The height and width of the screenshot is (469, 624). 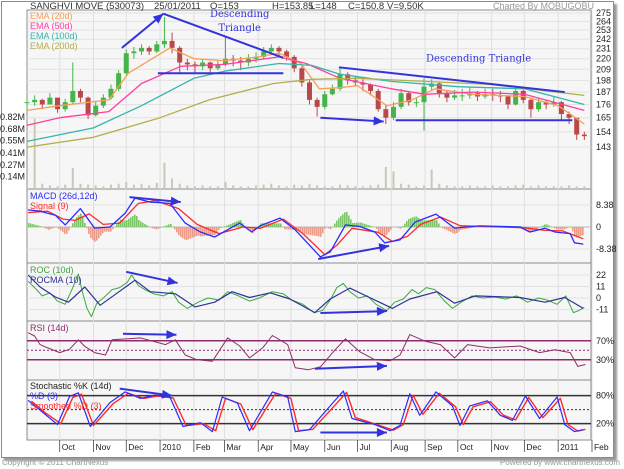 What do you see at coordinates (49, 328) in the screenshot?
I see `legend-rsi: RSI (14d)` at bounding box center [49, 328].